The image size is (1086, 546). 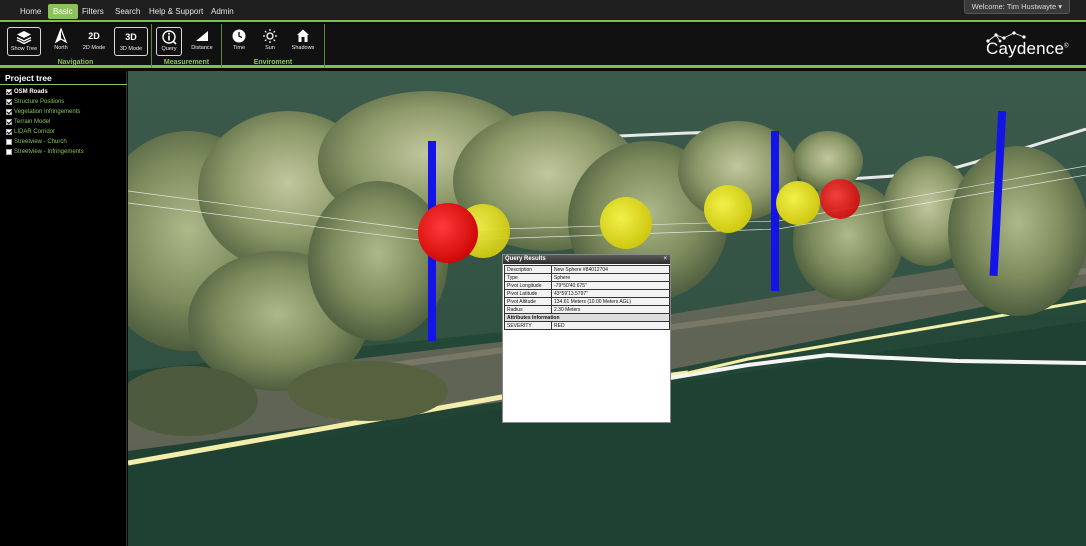 I want to click on project-tree-divider, so click(x=63, y=84).